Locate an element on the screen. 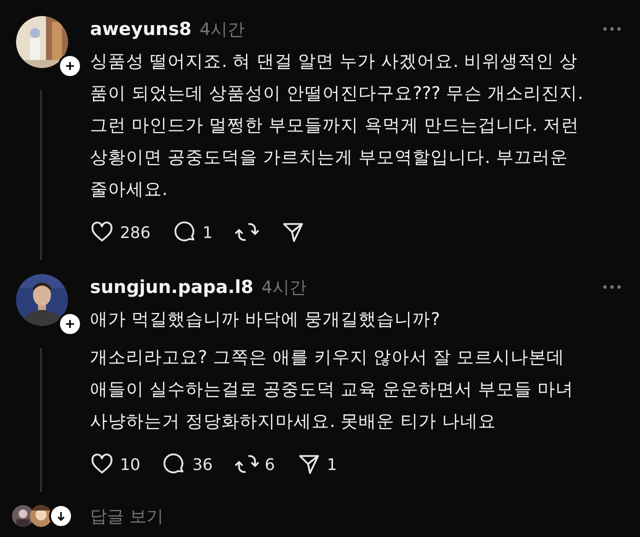  action-count: 6 is located at coordinates (269, 464).